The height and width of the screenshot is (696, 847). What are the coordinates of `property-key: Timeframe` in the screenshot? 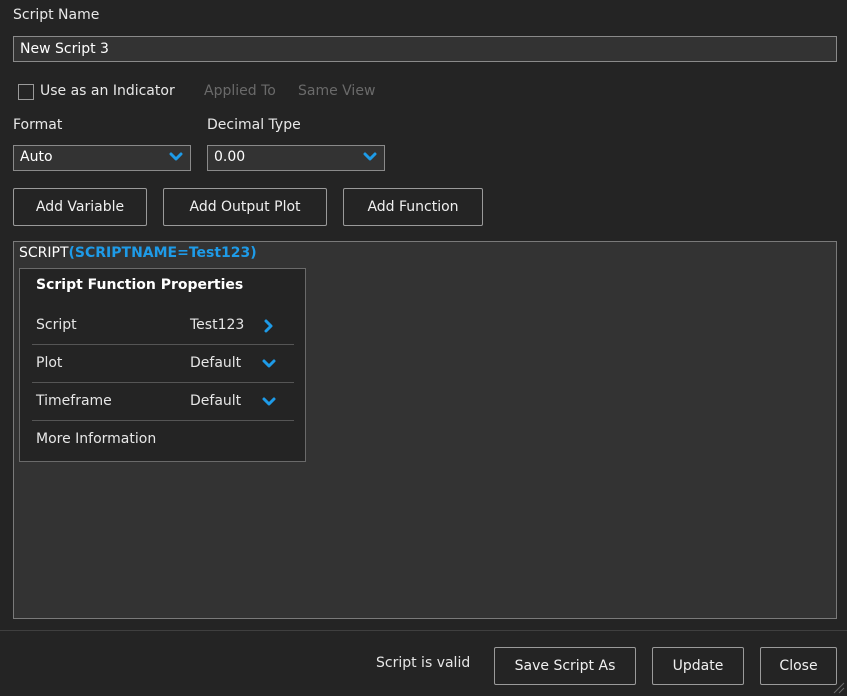 It's located at (74, 401).